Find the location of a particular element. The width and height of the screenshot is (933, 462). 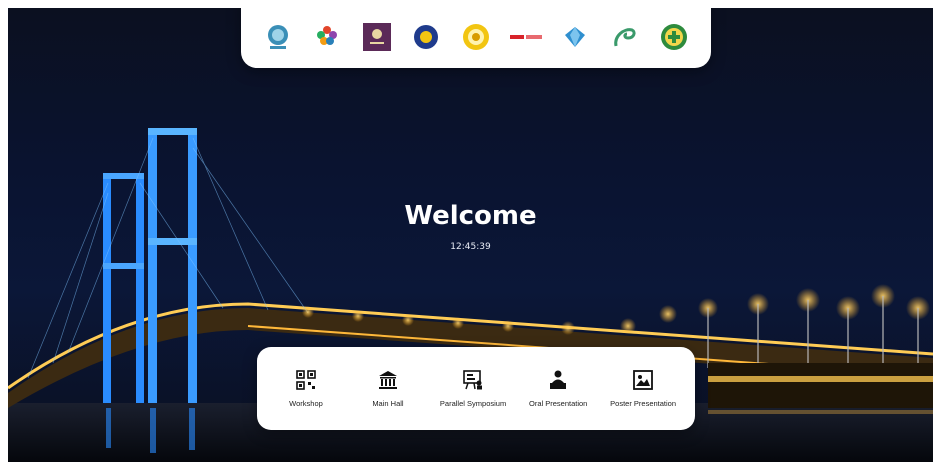

menu-item-poster-presentation: Poster Presentation is located at coordinates (643, 388).